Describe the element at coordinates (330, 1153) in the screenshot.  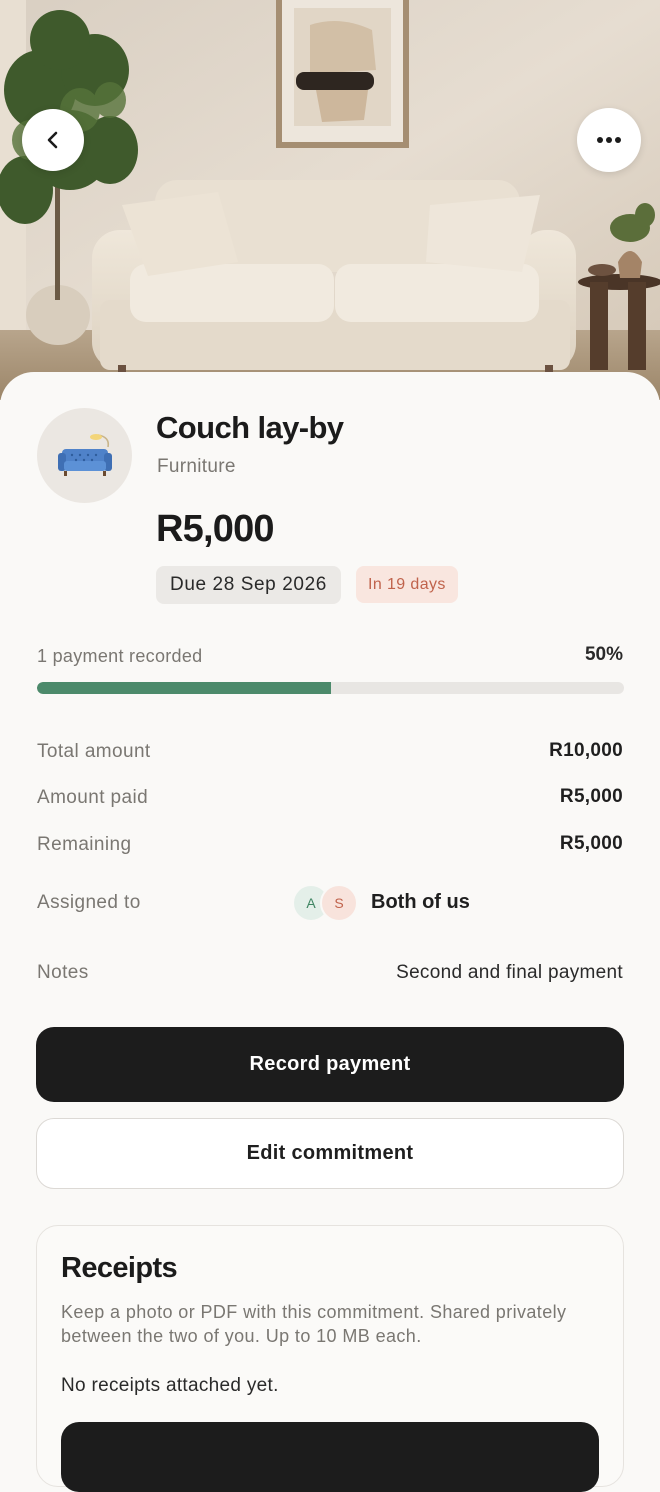
I see `edit-commitment-button: Edit commitment` at that location.